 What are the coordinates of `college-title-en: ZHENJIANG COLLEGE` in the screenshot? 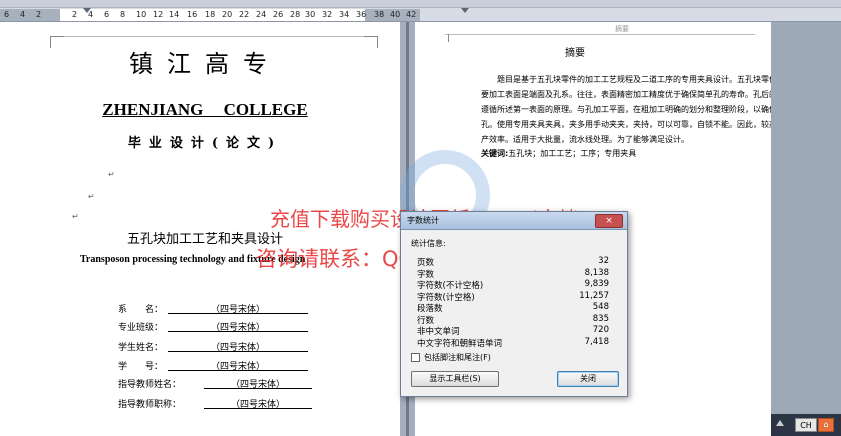 It's located at (205, 109).